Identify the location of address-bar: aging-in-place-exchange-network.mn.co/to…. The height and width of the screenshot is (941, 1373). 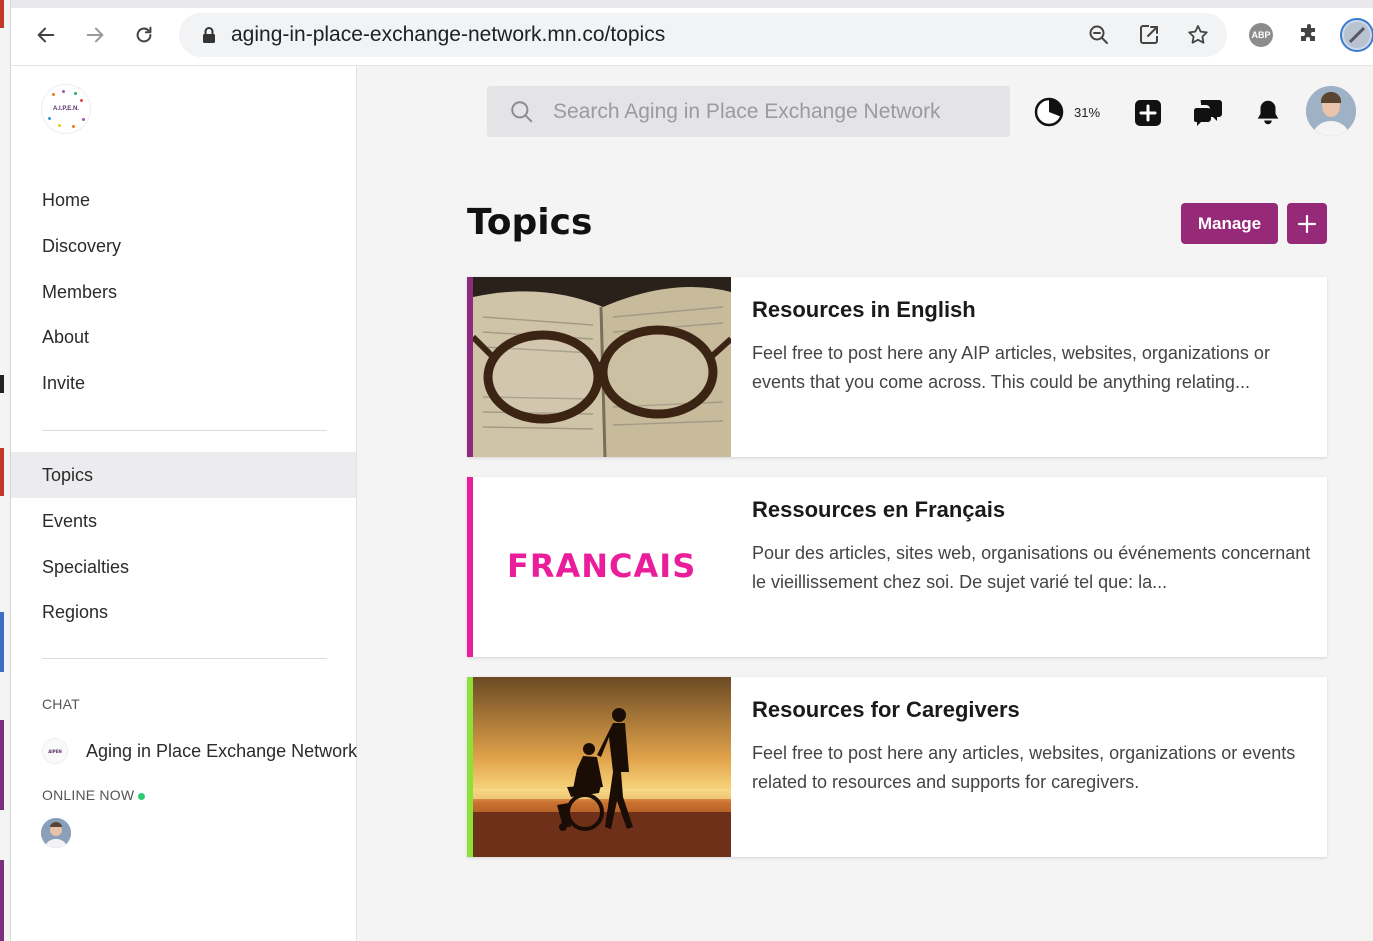
(703, 35).